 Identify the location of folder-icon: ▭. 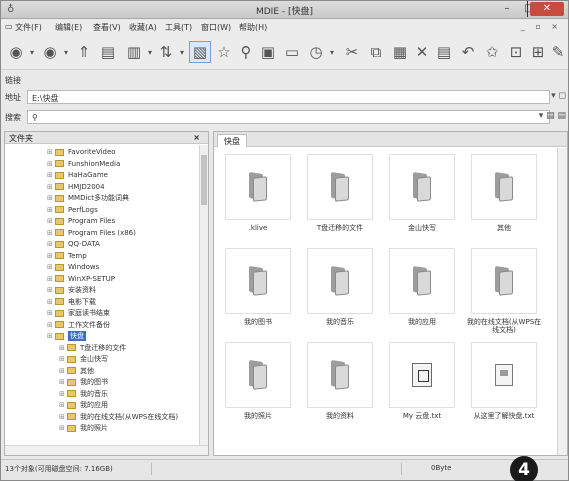
(292, 52).